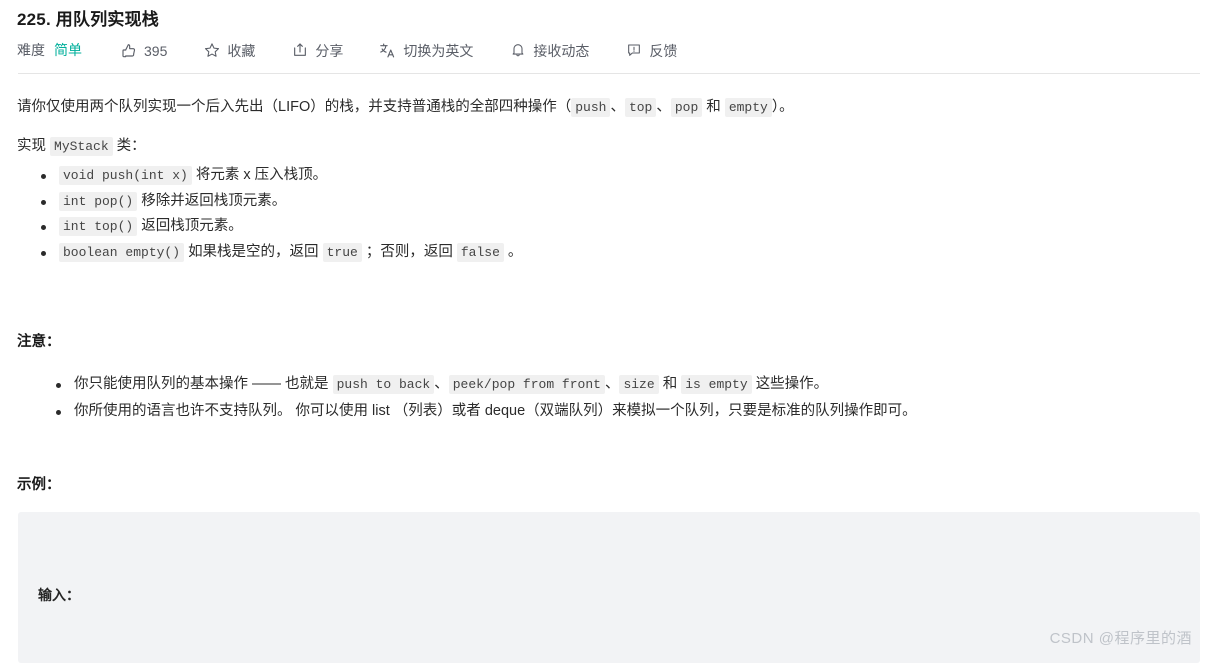 The height and width of the screenshot is (663, 1214). Describe the element at coordinates (39, 485) in the screenshot. I see `example-heading: 示例：` at that location.